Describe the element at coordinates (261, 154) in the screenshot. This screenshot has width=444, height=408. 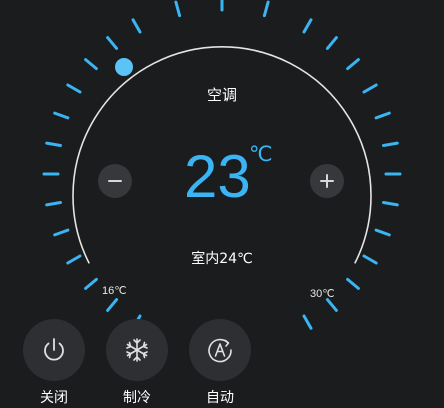
I see `temperature-unit: ℃` at that location.